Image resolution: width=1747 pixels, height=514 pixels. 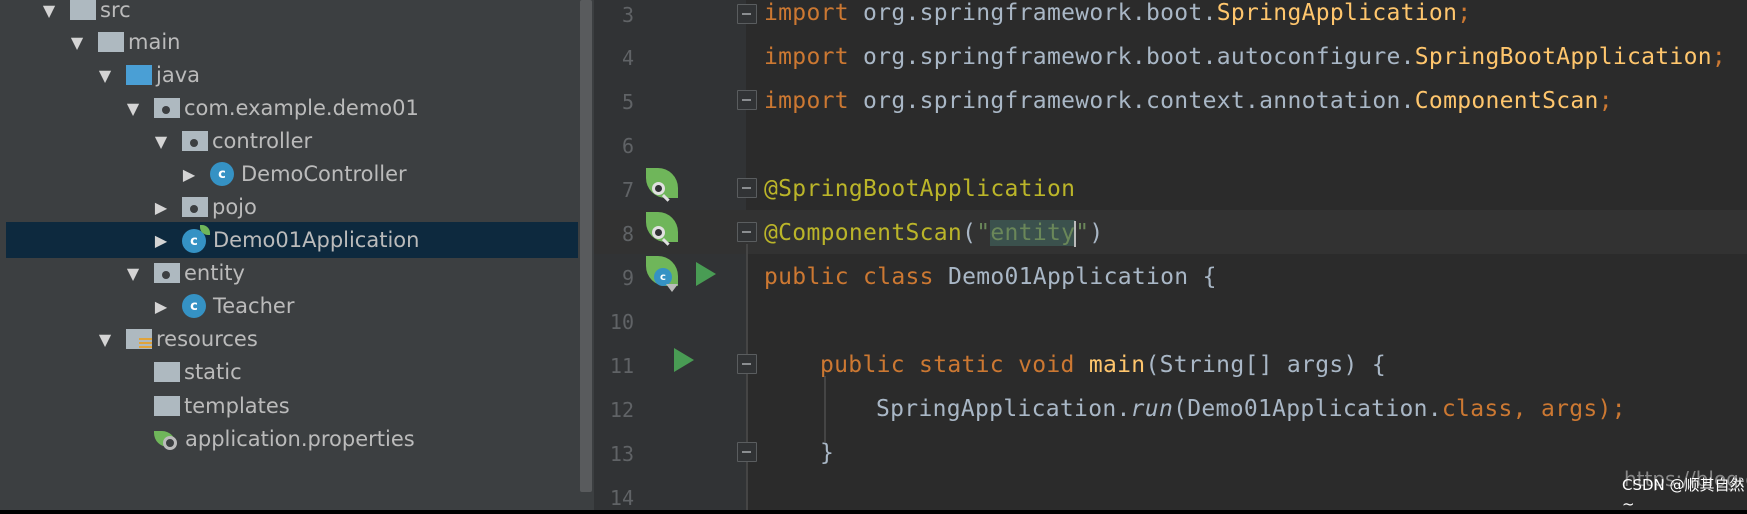 What do you see at coordinates (934, 233) in the screenshot?
I see `code-line-8: @ComponentScan("entity")` at bounding box center [934, 233].